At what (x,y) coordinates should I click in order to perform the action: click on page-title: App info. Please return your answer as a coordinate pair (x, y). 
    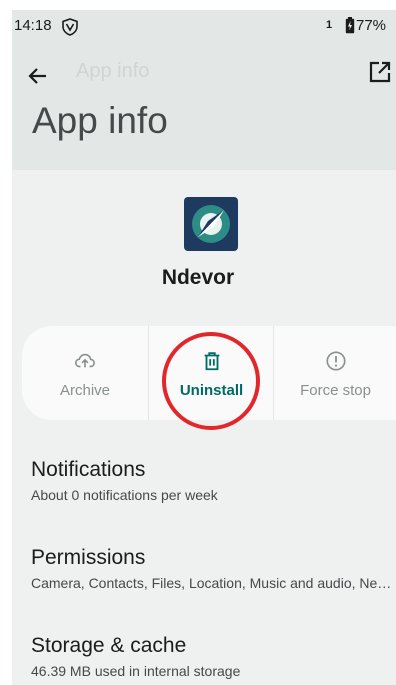
    Looking at the image, I should click on (100, 120).